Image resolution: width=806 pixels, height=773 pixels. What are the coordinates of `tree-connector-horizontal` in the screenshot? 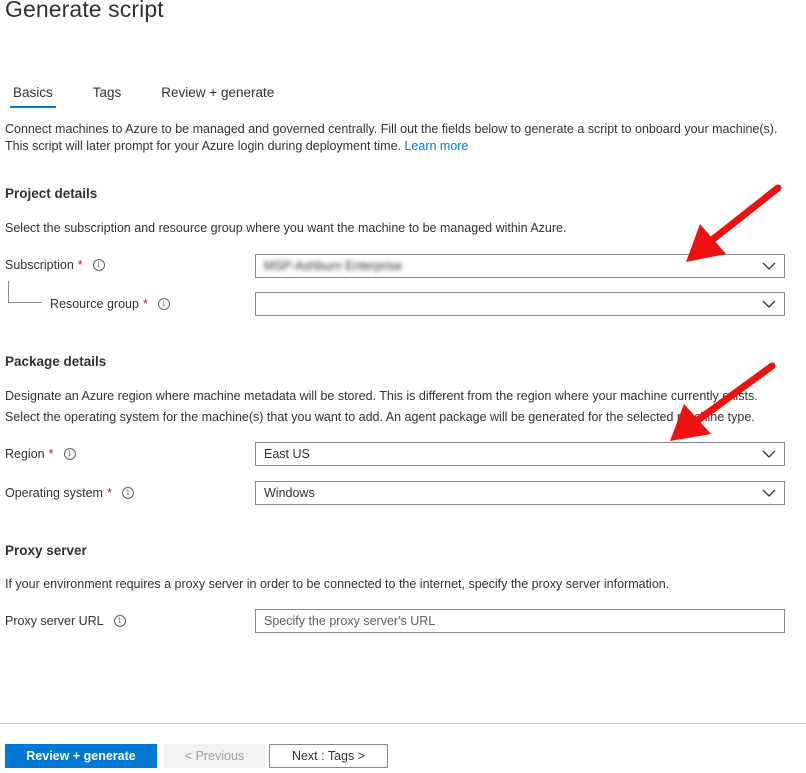 It's located at (25, 302).